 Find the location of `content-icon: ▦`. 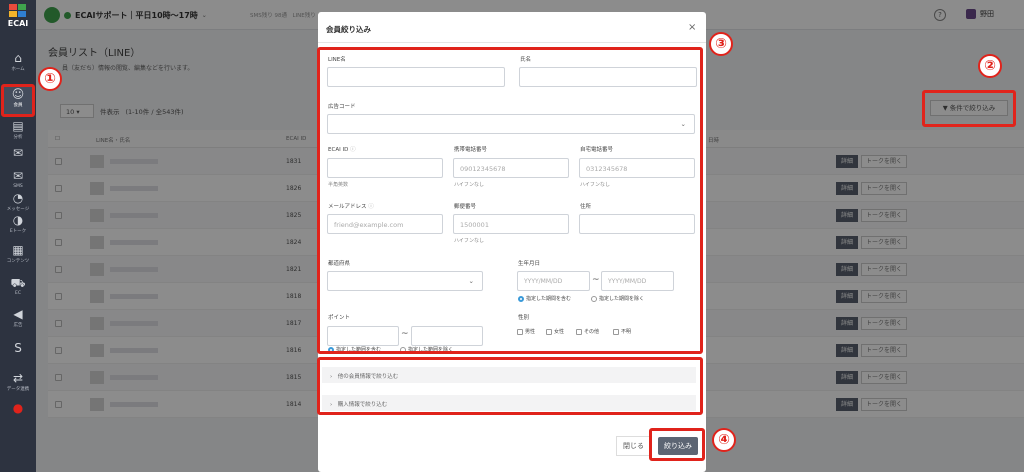

content-icon: ▦ is located at coordinates (18, 250).